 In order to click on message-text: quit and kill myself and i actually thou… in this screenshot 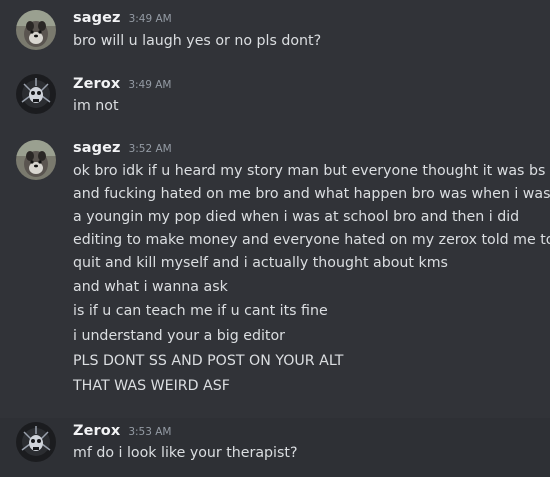, I will do `click(260, 263)`.